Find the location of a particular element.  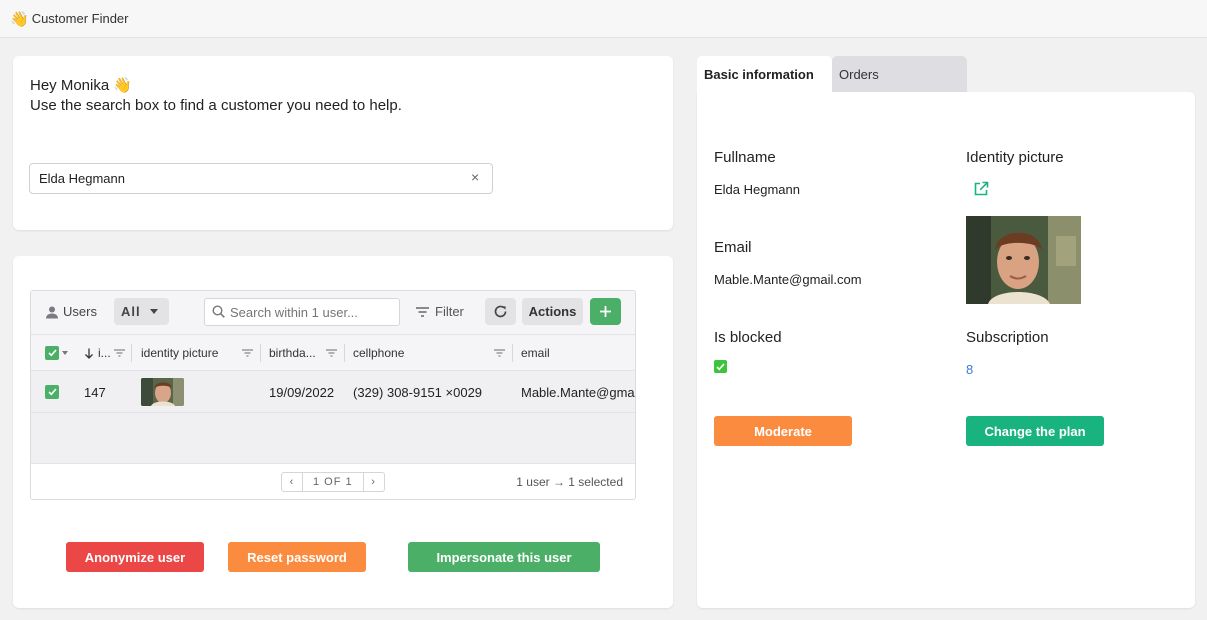

impersonate-user-button: Impersonate this user is located at coordinates (504, 557).